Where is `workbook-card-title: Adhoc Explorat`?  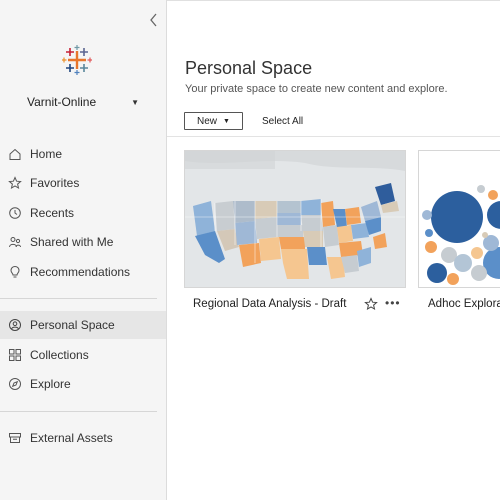
workbook-card-title: Adhoc Explorat is located at coordinates (464, 304).